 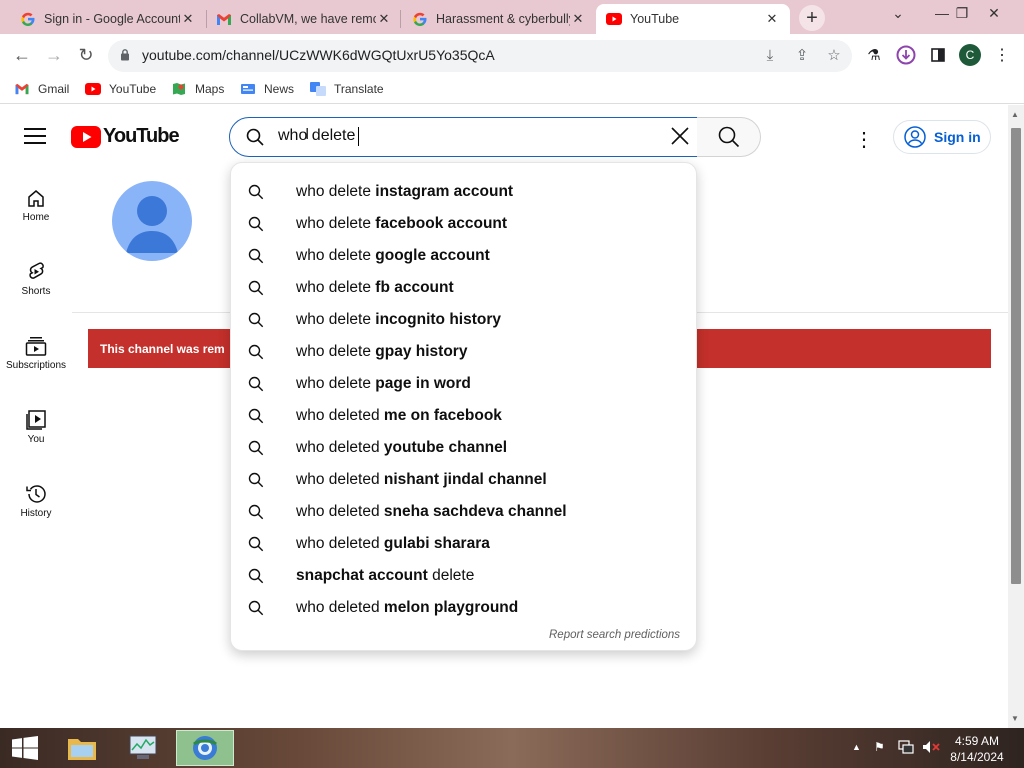 I want to click on search-suggestion: who deleted nishant jindal channel, so click(x=463, y=480).